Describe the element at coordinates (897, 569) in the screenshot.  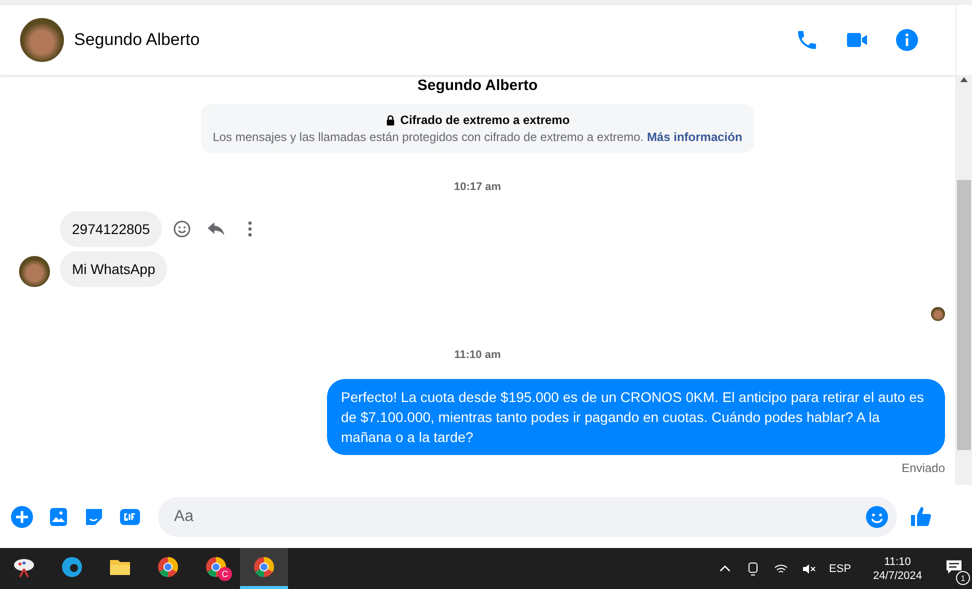
I see `clock: 11:10 24/7/2024` at that location.